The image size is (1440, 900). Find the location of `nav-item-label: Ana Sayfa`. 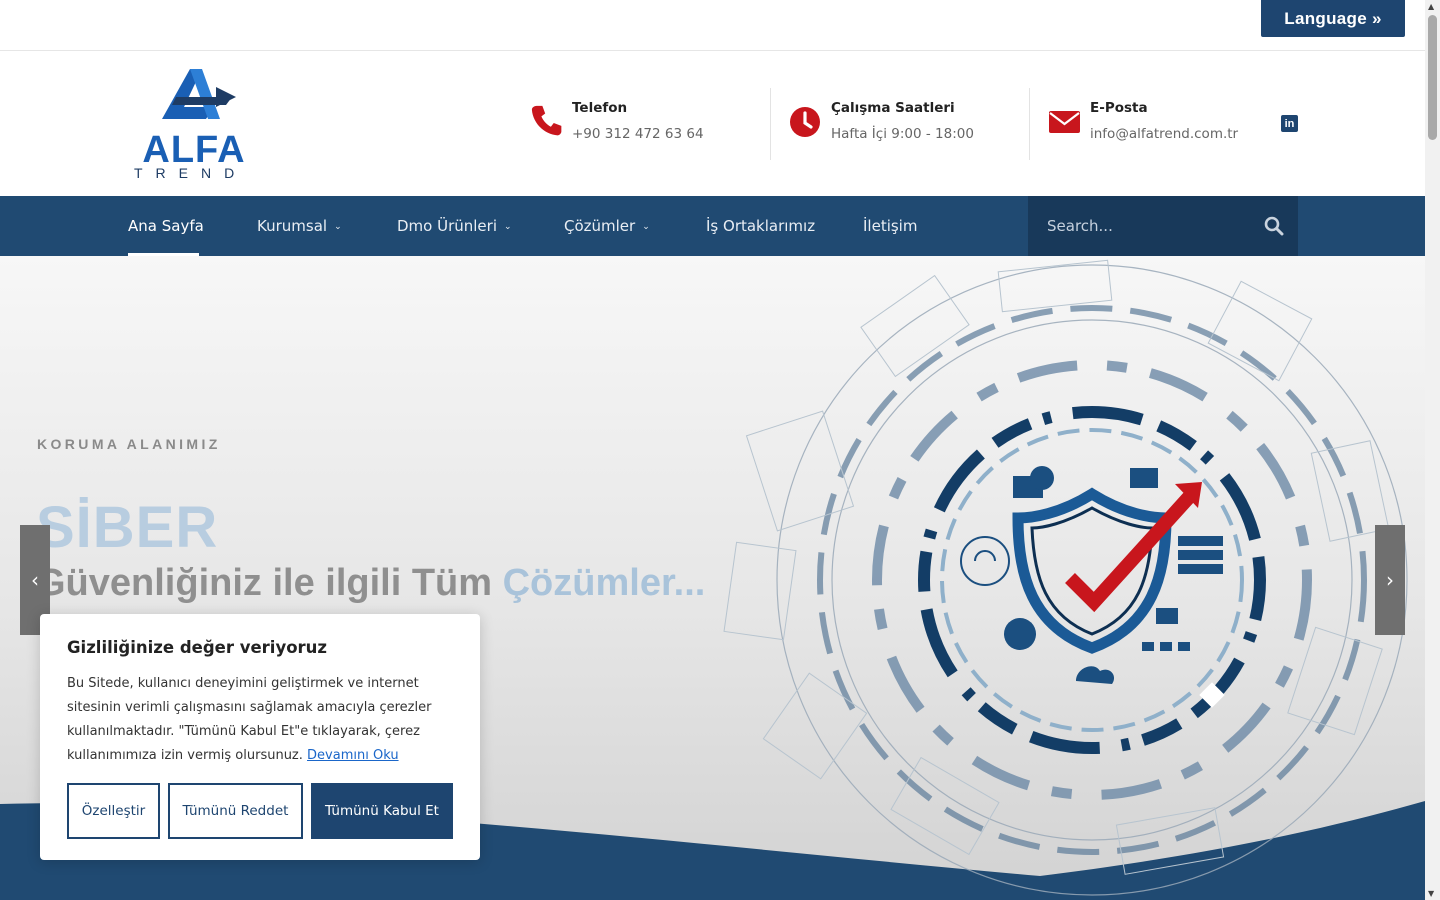

nav-item-label: Ana Sayfa is located at coordinates (166, 226).